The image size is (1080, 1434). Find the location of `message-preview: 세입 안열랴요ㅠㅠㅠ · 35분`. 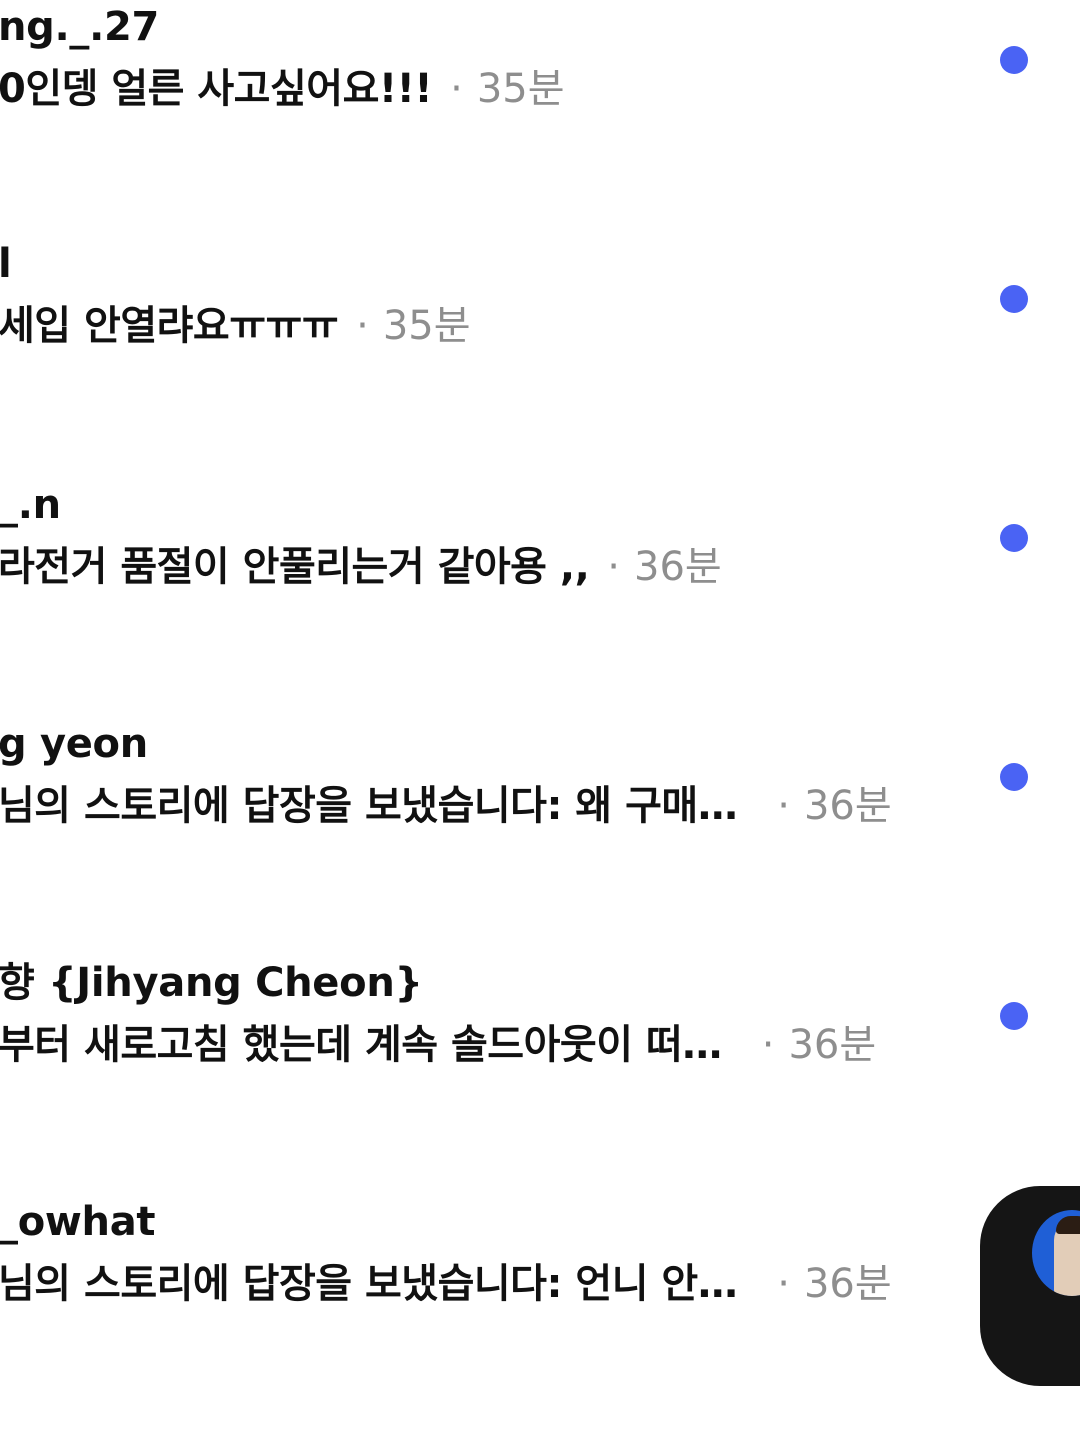

message-preview: 세입 안열랴요ㅠㅠㅠ · 35분 is located at coordinates (235, 326).